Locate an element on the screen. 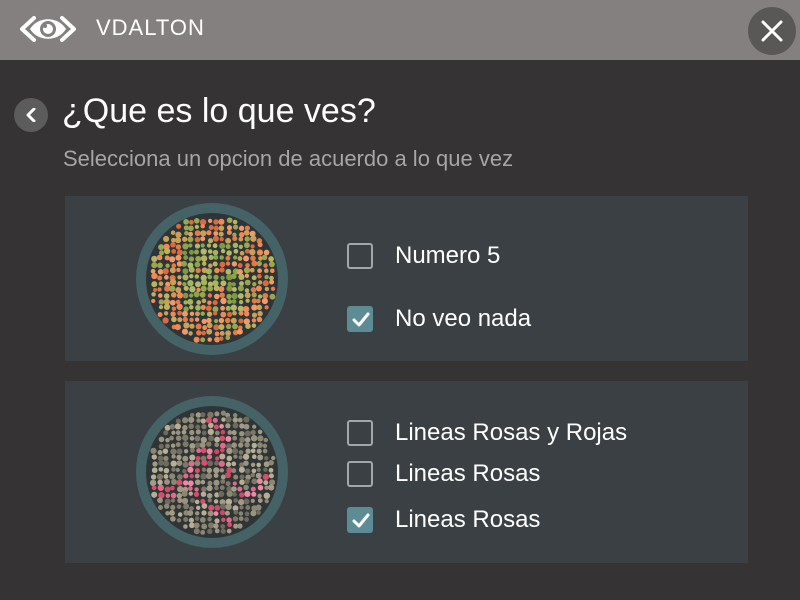 The image size is (800, 600). eye-logo-icon is located at coordinates (48, 29).